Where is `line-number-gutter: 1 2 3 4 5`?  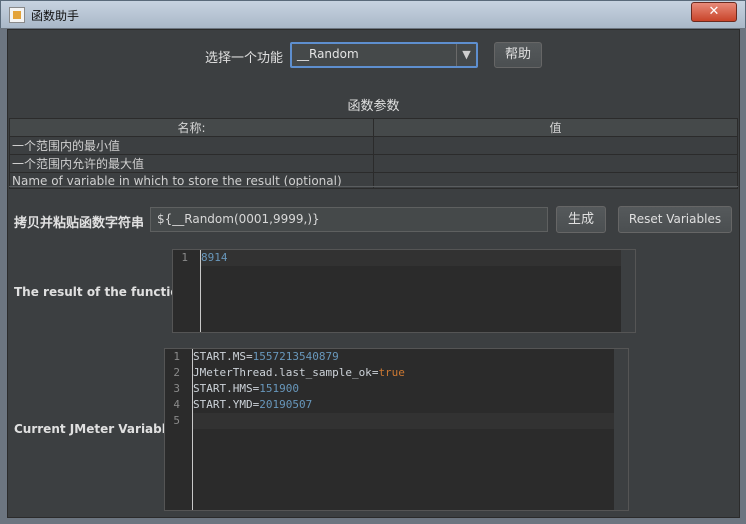
line-number-gutter: 1 2 3 4 5 is located at coordinates (179, 429).